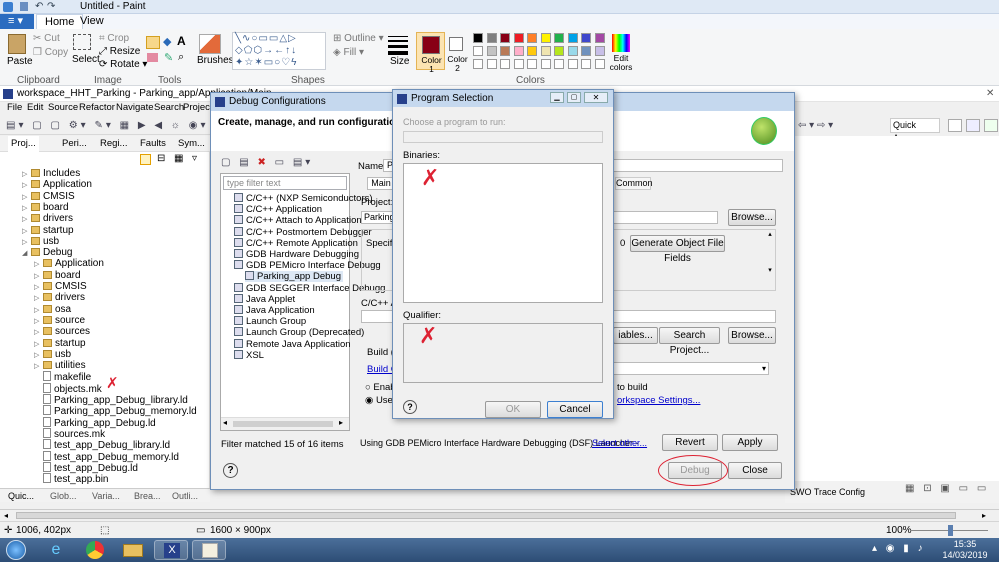  Describe the element at coordinates (380, 387) in the screenshot. I see `enable-auto-build-radio: ○ Enab` at that location.